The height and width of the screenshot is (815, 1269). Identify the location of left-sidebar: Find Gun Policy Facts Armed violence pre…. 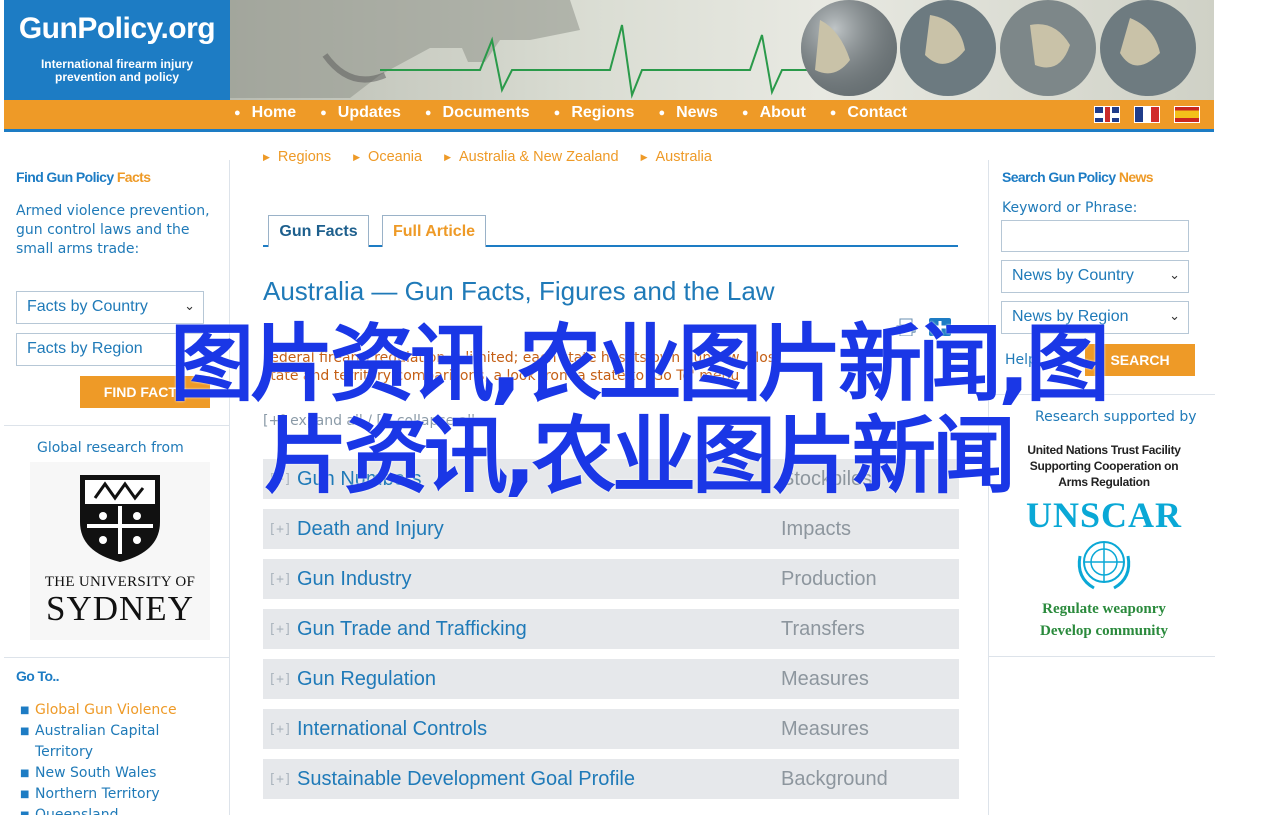
(117, 487).